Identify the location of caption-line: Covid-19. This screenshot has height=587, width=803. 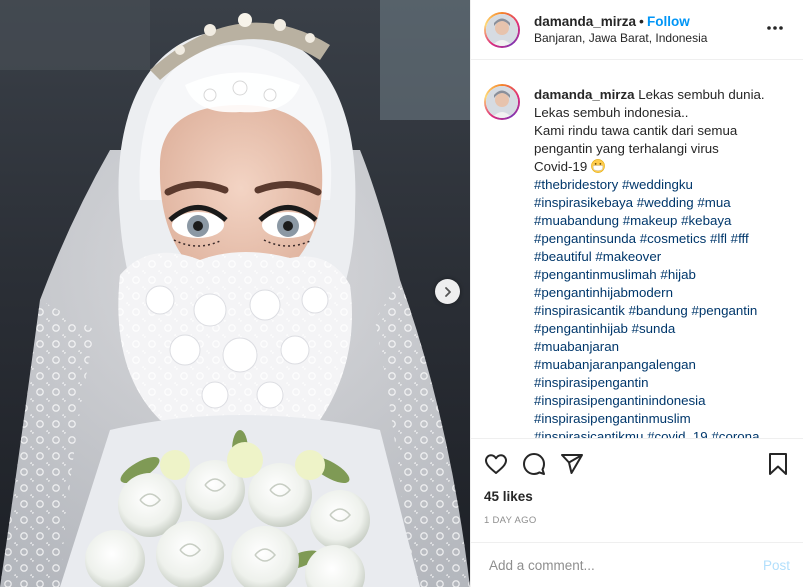
(656, 167).